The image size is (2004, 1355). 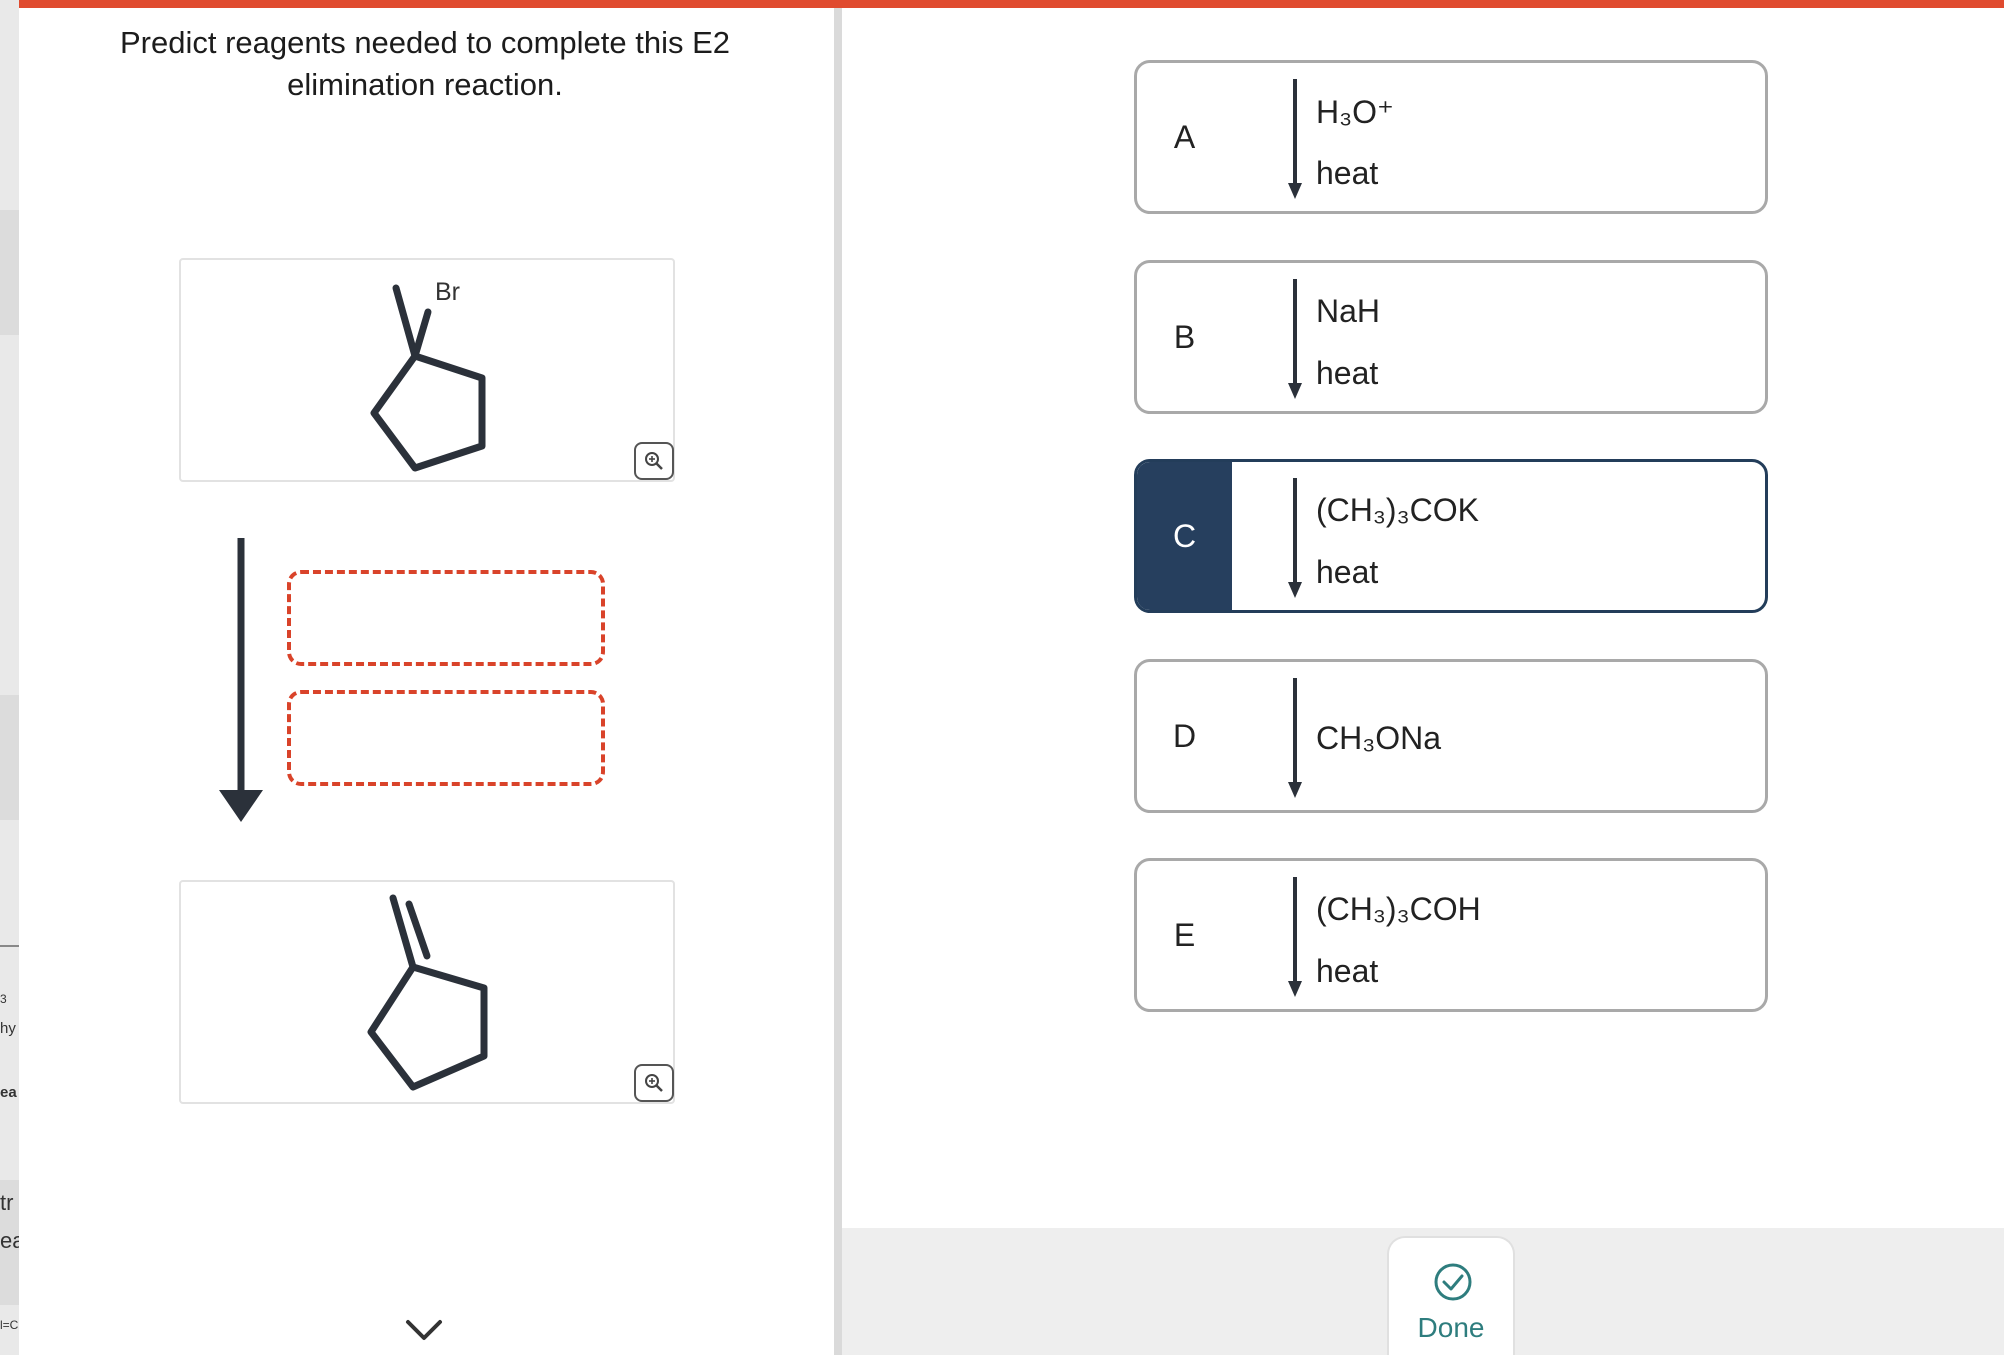 I want to click on background-text-fragment: tr, so click(x=7, y=1202).